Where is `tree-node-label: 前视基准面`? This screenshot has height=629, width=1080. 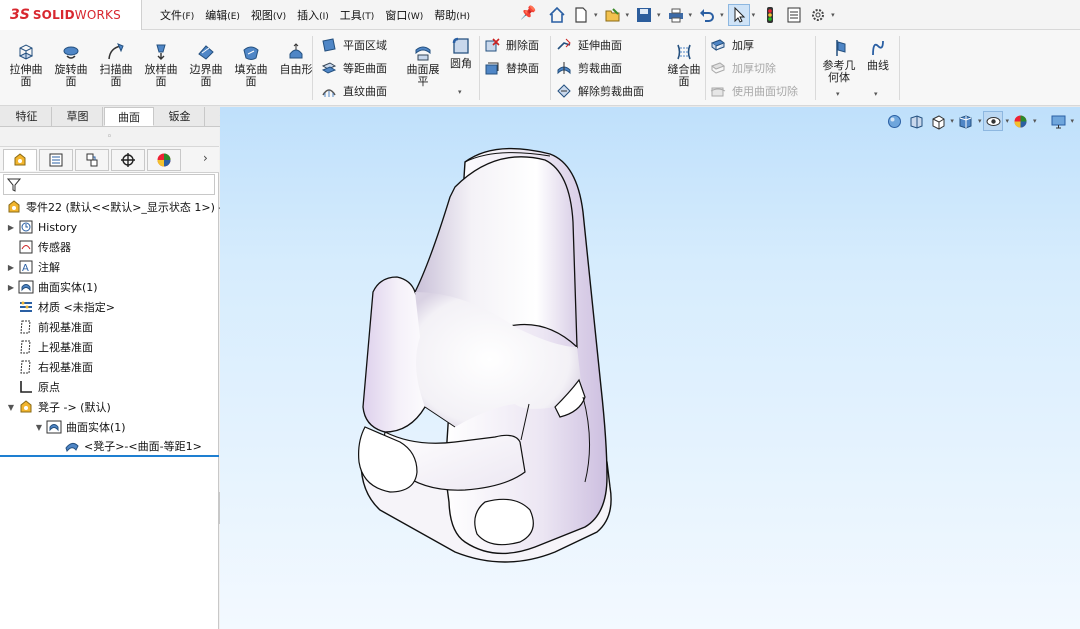
tree-node-label: 前视基准面 is located at coordinates (65, 327).